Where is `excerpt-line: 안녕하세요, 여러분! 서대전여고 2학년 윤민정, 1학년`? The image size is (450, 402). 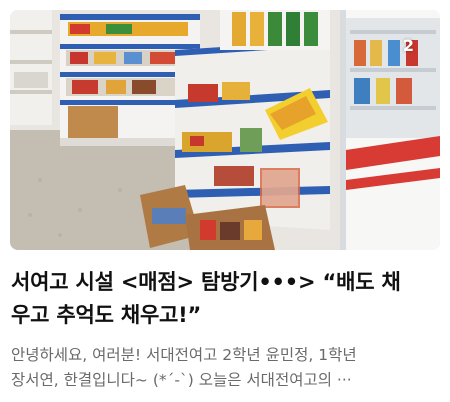 excerpt-line: 안녕하세요, 여러분! 서대전여고 2학년 윤민정, 1학년 is located at coordinates (184, 355).